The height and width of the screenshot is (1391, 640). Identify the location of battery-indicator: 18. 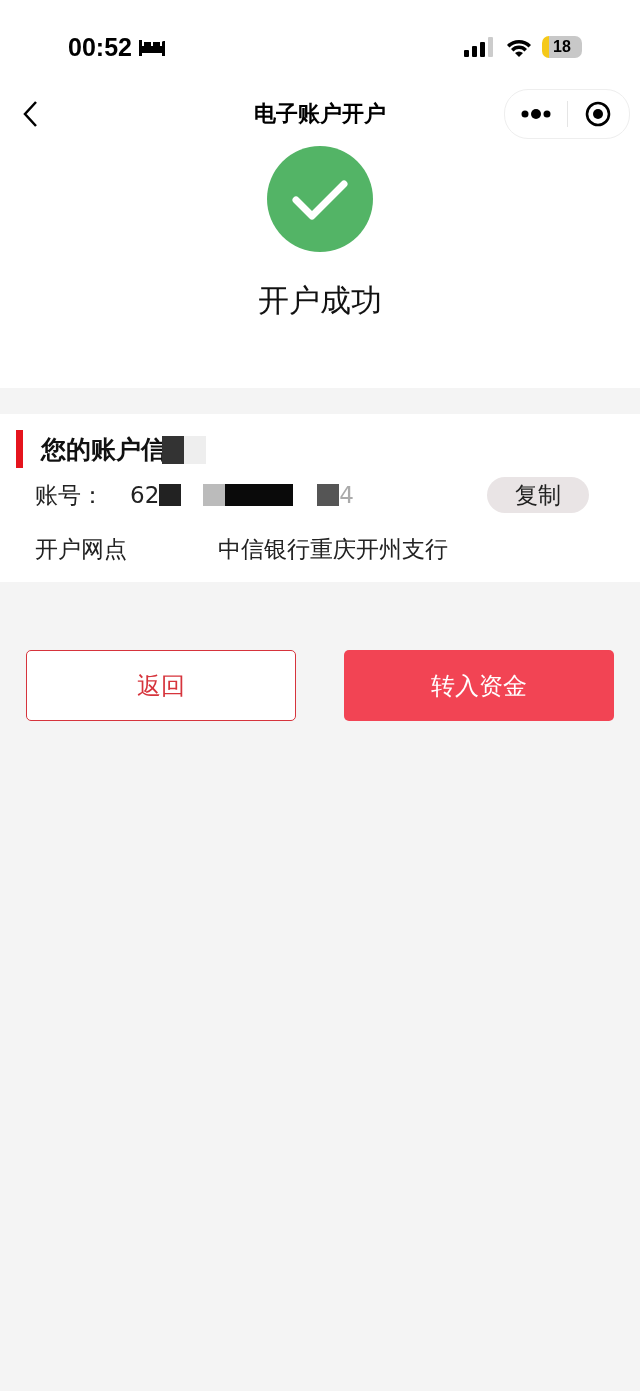
(562, 47).